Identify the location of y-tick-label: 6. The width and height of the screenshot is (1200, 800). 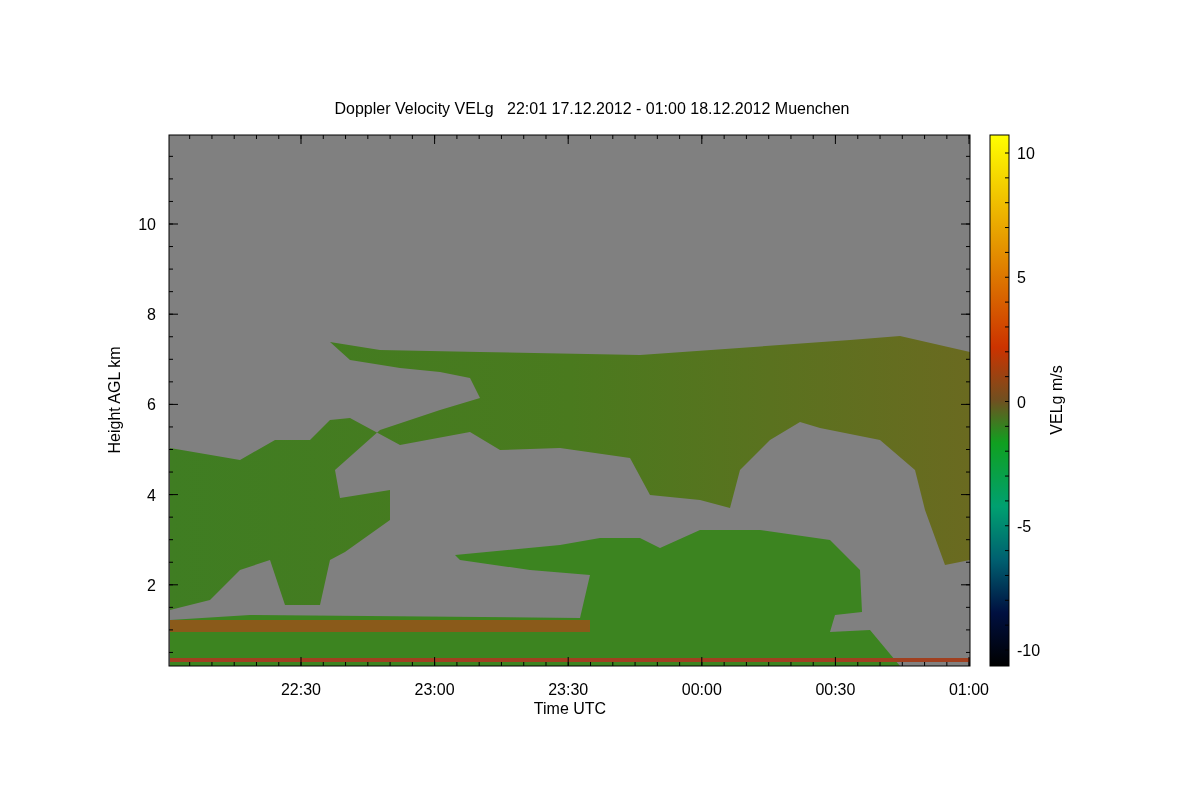
(151, 405).